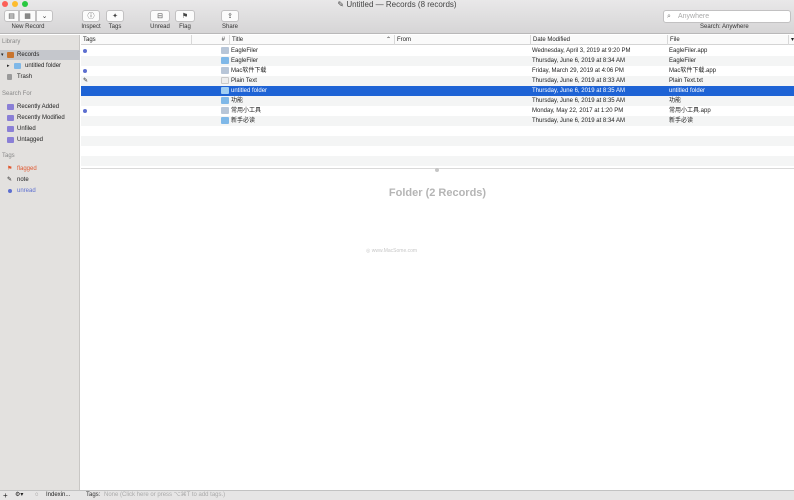 The image size is (794, 500). I want to click on column-header-number: #, so click(210, 40).